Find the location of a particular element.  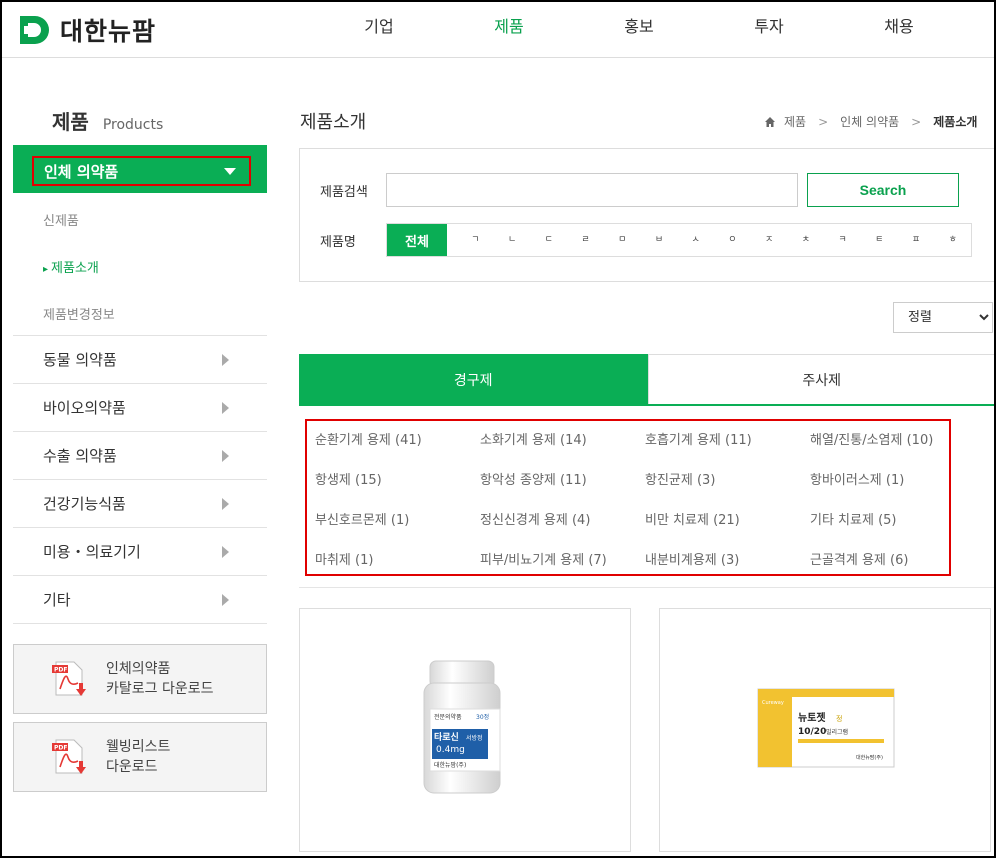

sidebar-item-human-medicine: 인체 의약품 is located at coordinates (140, 169).